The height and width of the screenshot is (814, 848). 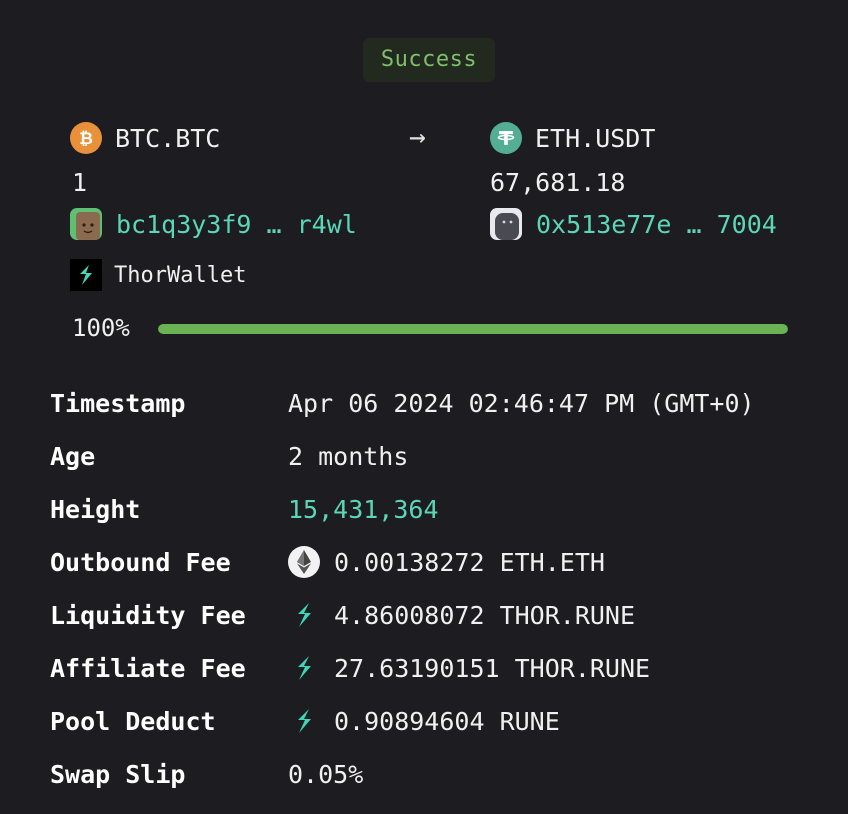 What do you see at coordinates (326, 774) in the screenshot?
I see `swap-slip-value: 0.05%` at bounding box center [326, 774].